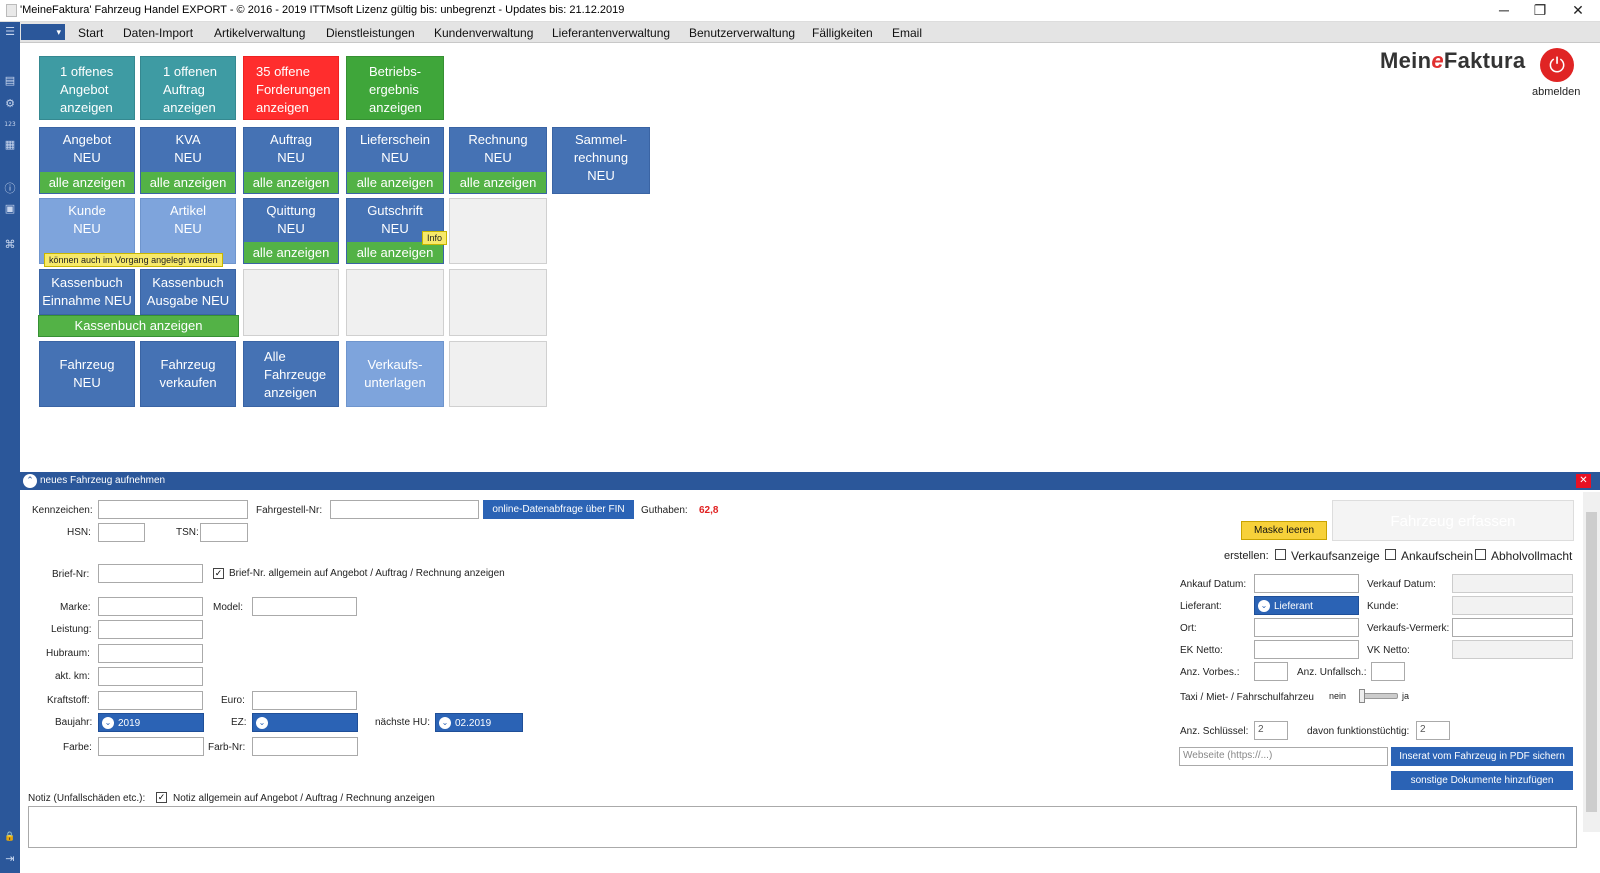  What do you see at coordinates (291, 374) in the screenshot?
I see `alle-fahrzeuge-tile: Alle Fahrzeuge anzeigen` at bounding box center [291, 374].